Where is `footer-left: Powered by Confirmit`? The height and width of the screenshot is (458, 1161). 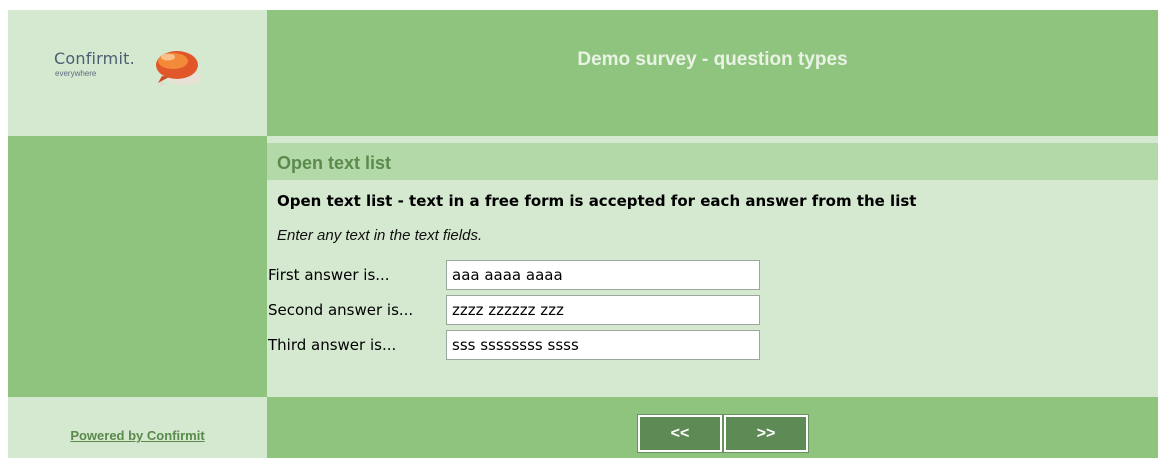
footer-left: Powered by Confirmit is located at coordinates (137, 427).